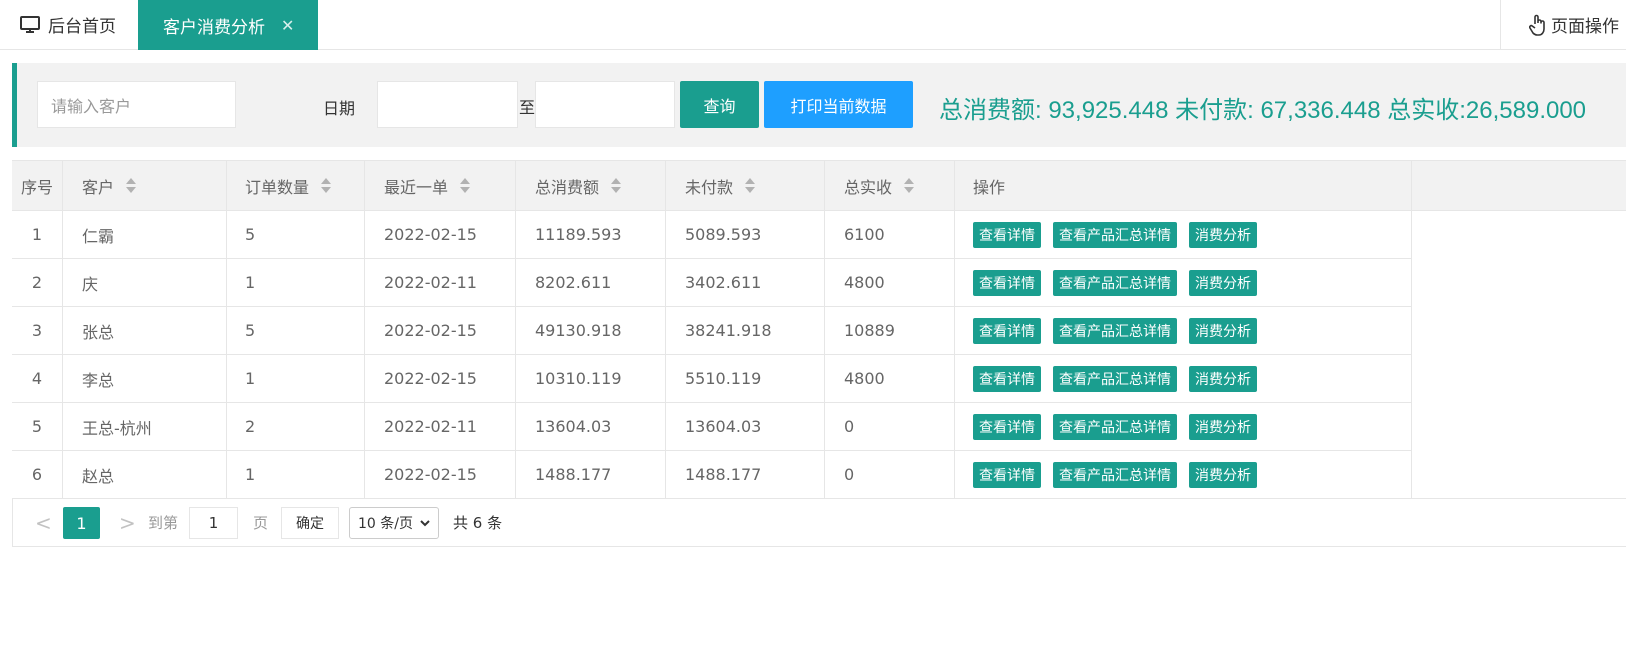 This screenshot has height=657, width=1626. Describe the element at coordinates (37, 185) in the screenshot. I see `header-index: 序号` at that location.